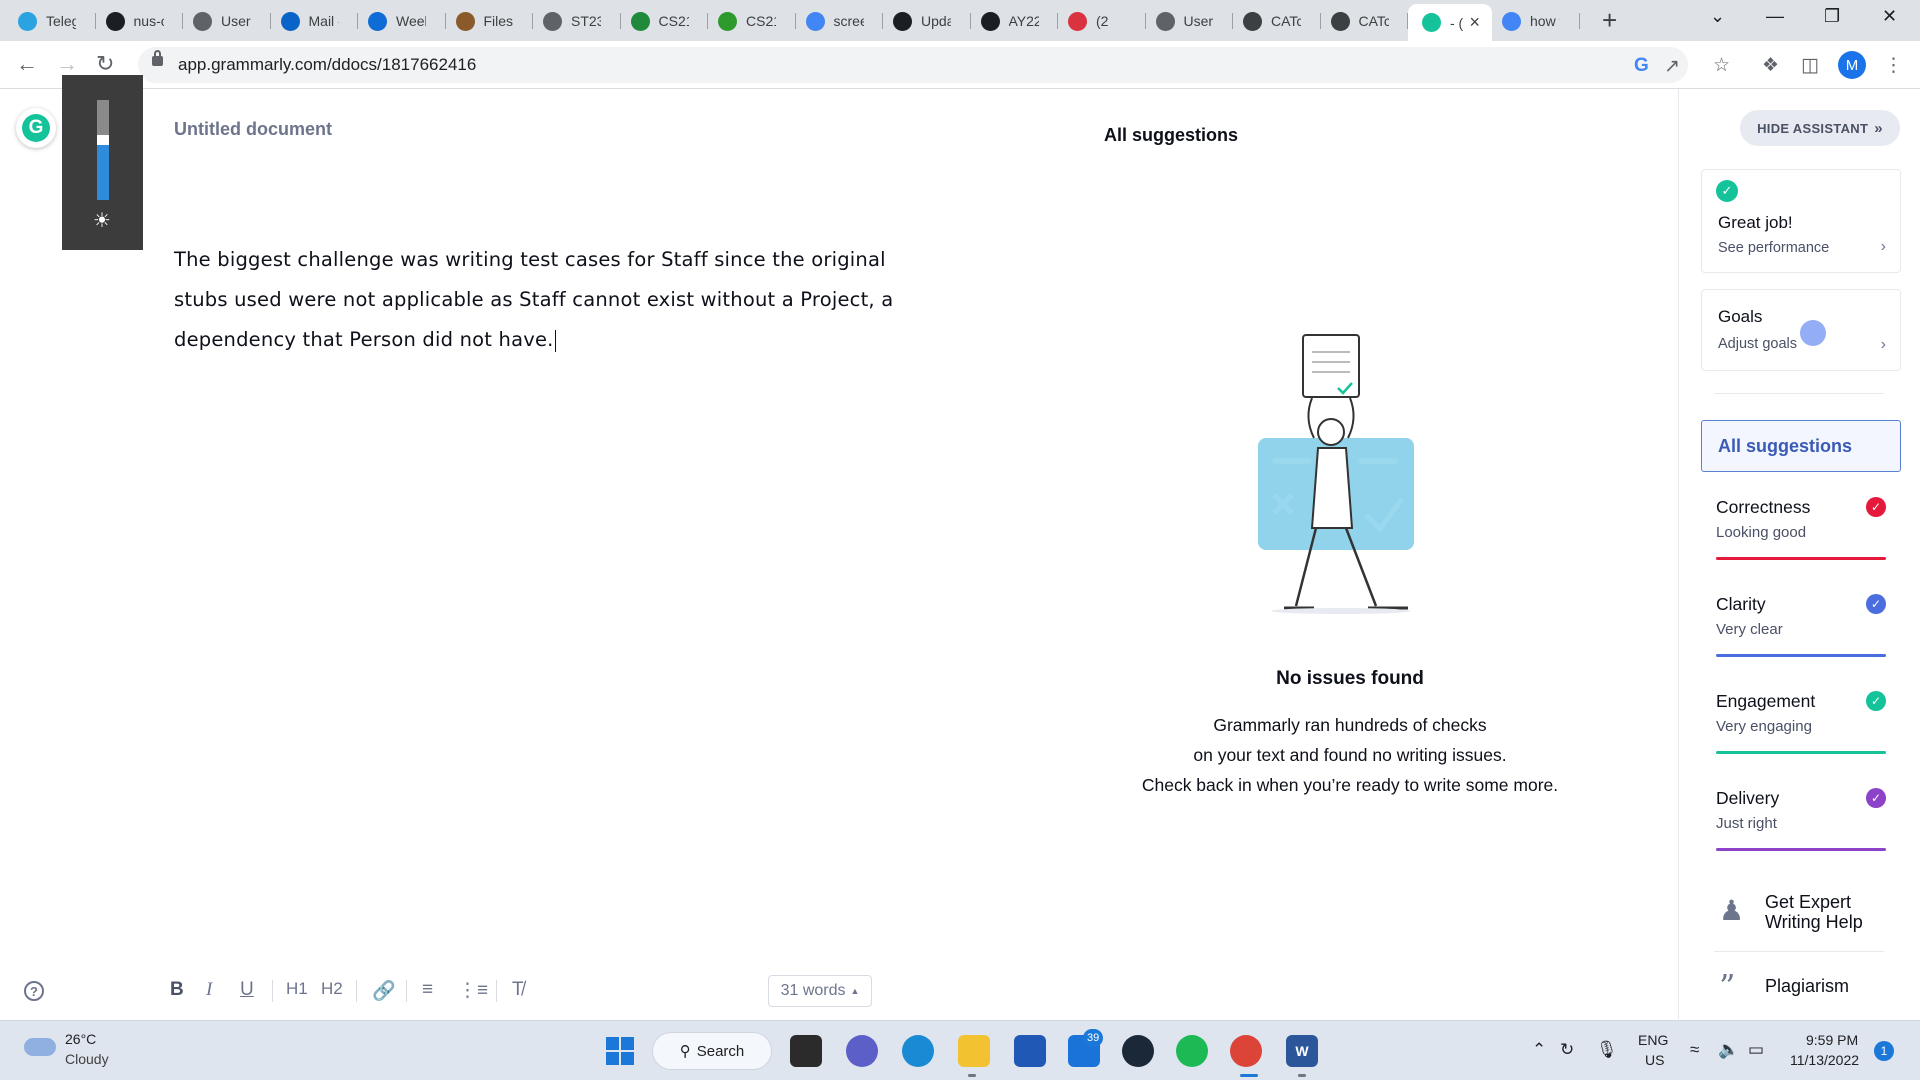  What do you see at coordinates (1014, 21) in the screenshot?
I see `browser-tab: AY22` at bounding box center [1014, 21].